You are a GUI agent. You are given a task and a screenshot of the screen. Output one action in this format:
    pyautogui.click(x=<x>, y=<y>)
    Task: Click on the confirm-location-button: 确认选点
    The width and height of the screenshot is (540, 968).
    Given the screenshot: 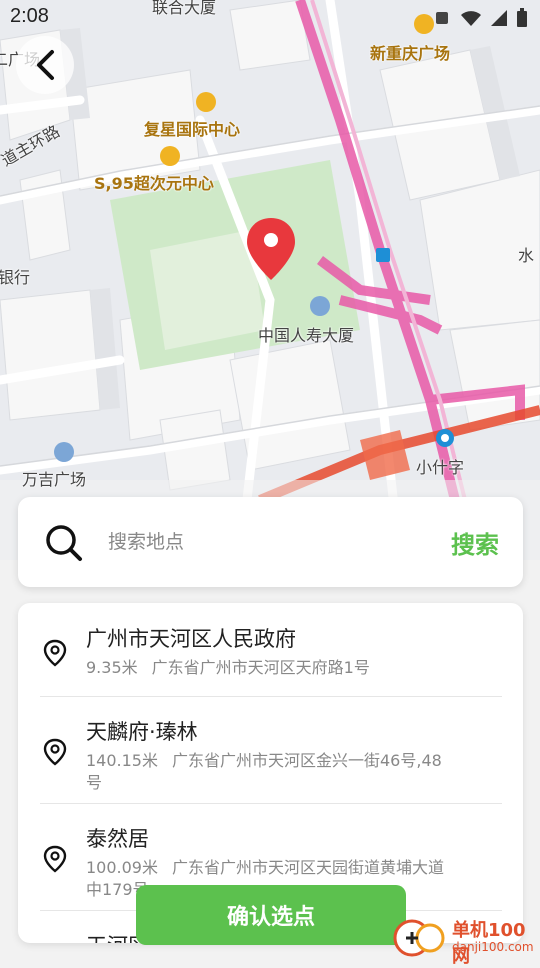 What is the action you would take?
    pyautogui.click(x=271, y=915)
    